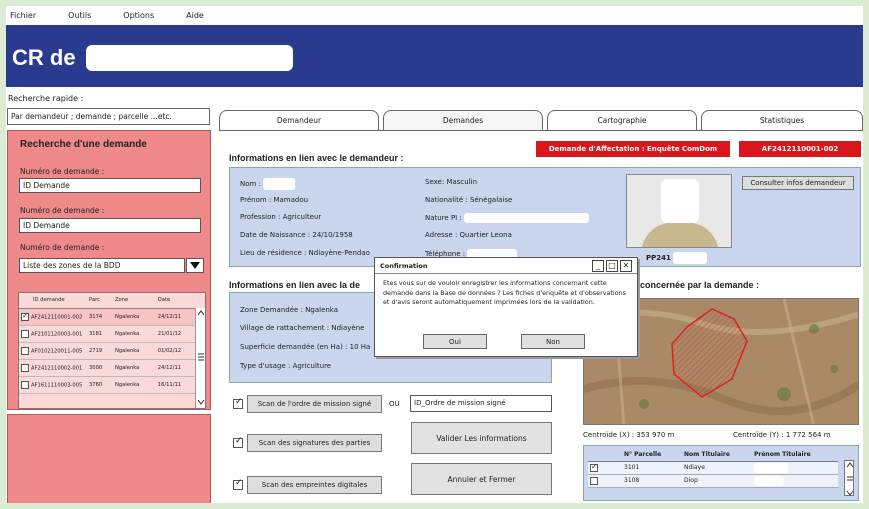 This screenshot has height=509, width=869. Describe the element at coordinates (137, 15) in the screenshot. I see `menu-options: Options` at that location.